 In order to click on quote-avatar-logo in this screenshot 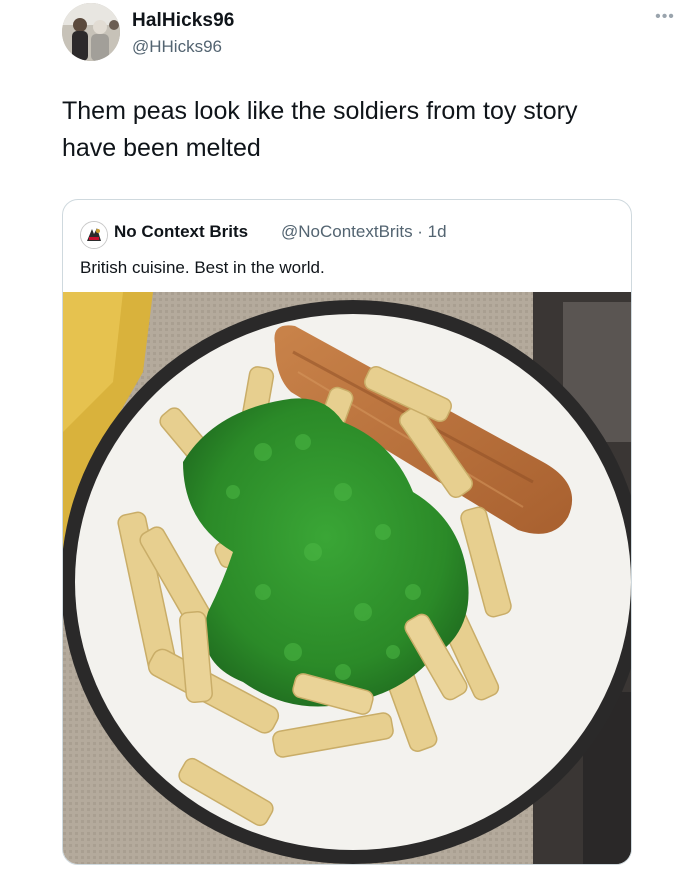, I will do `click(94, 235)`.